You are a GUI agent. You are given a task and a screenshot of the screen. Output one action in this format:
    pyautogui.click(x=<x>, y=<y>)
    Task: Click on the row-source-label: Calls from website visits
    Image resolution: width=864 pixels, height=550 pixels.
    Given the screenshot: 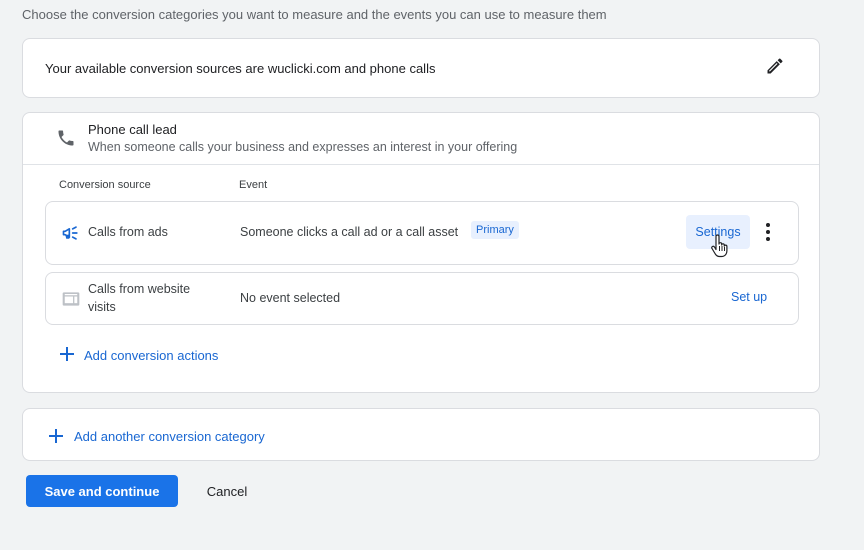 What is the action you would take?
    pyautogui.click(x=139, y=298)
    